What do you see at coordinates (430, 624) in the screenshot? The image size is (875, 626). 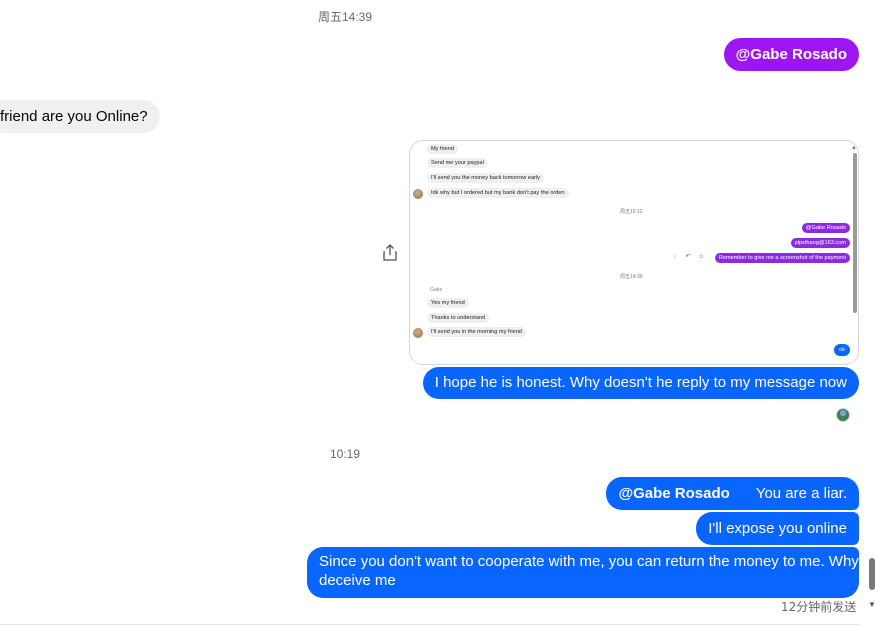 I see `divider` at bounding box center [430, 624].